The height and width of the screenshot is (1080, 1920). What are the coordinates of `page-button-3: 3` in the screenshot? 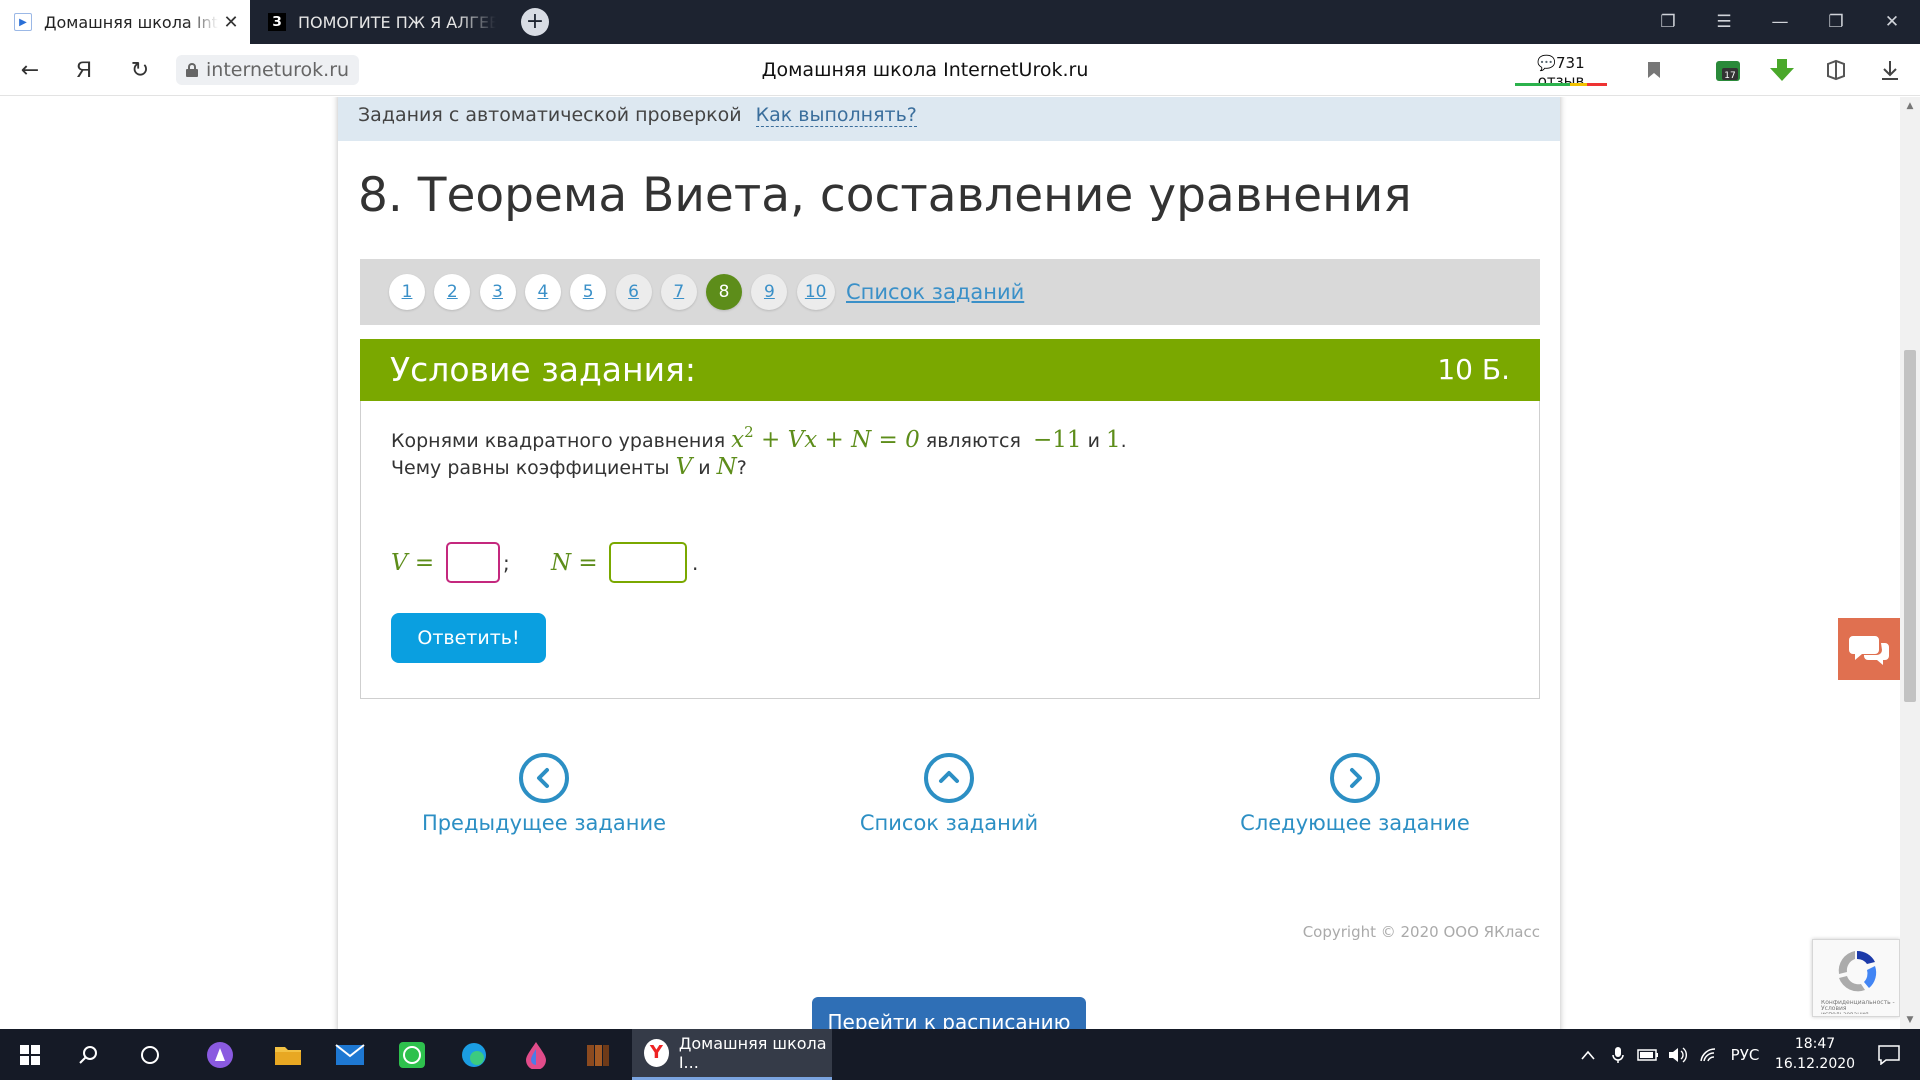 It's located at (497, 292).